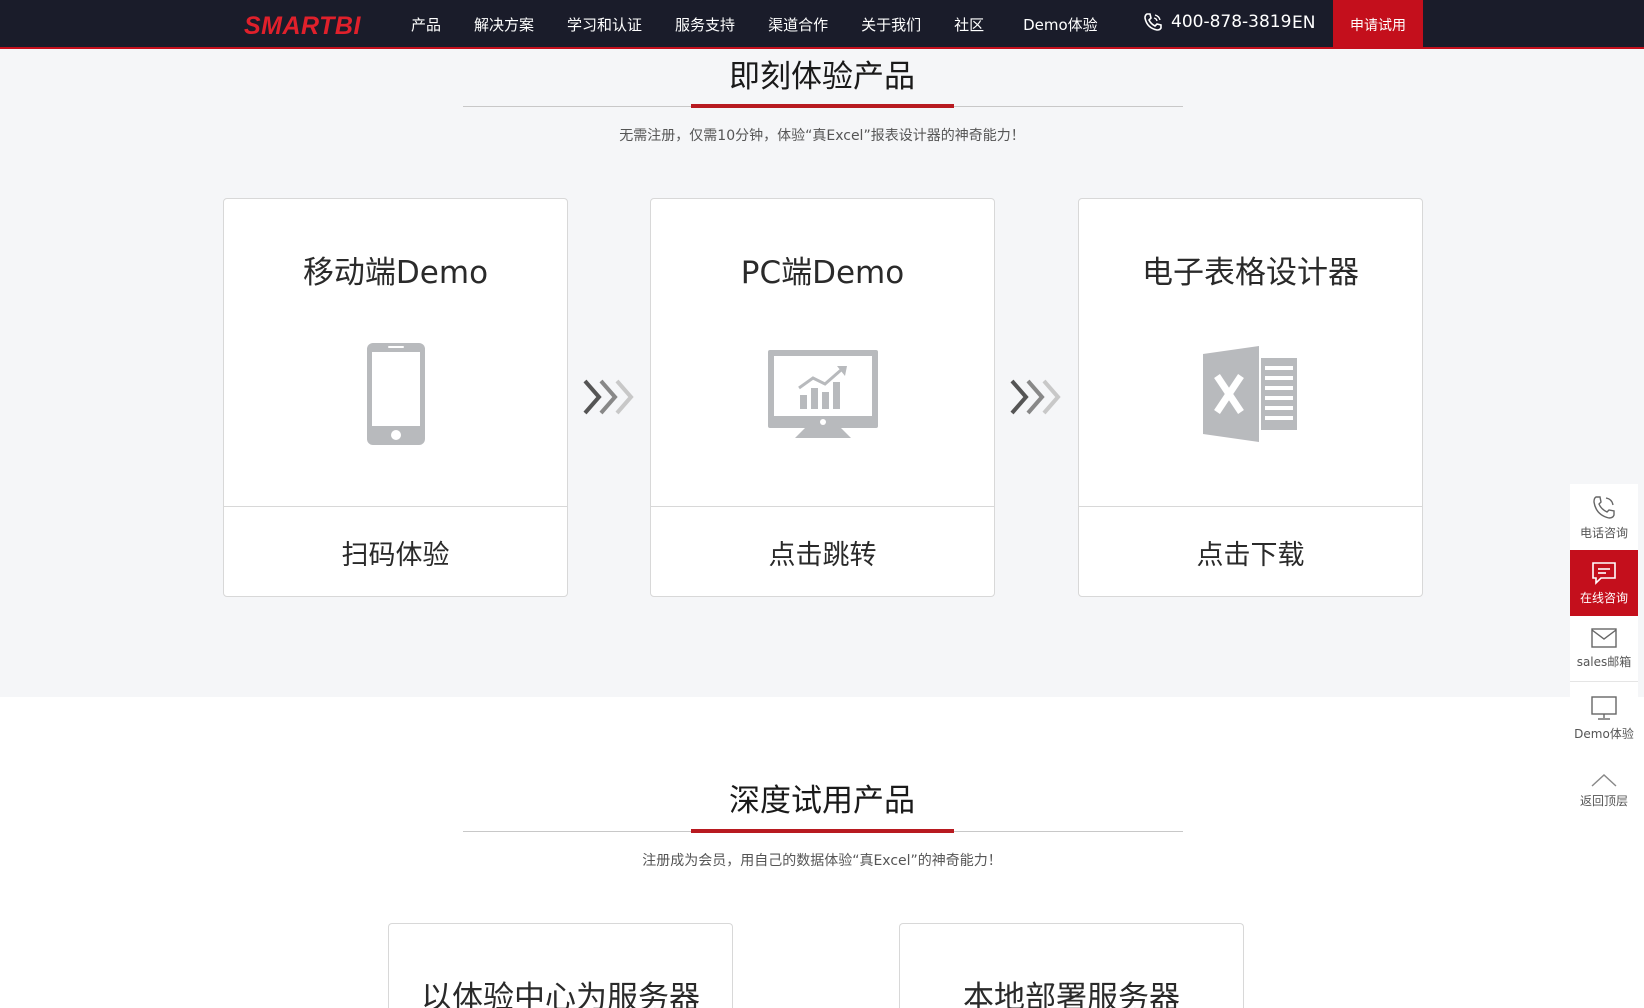 The height and width of the screenshot is (1008, 1644). I want to click on float-label: 在线咨询, so click(1603, 597).